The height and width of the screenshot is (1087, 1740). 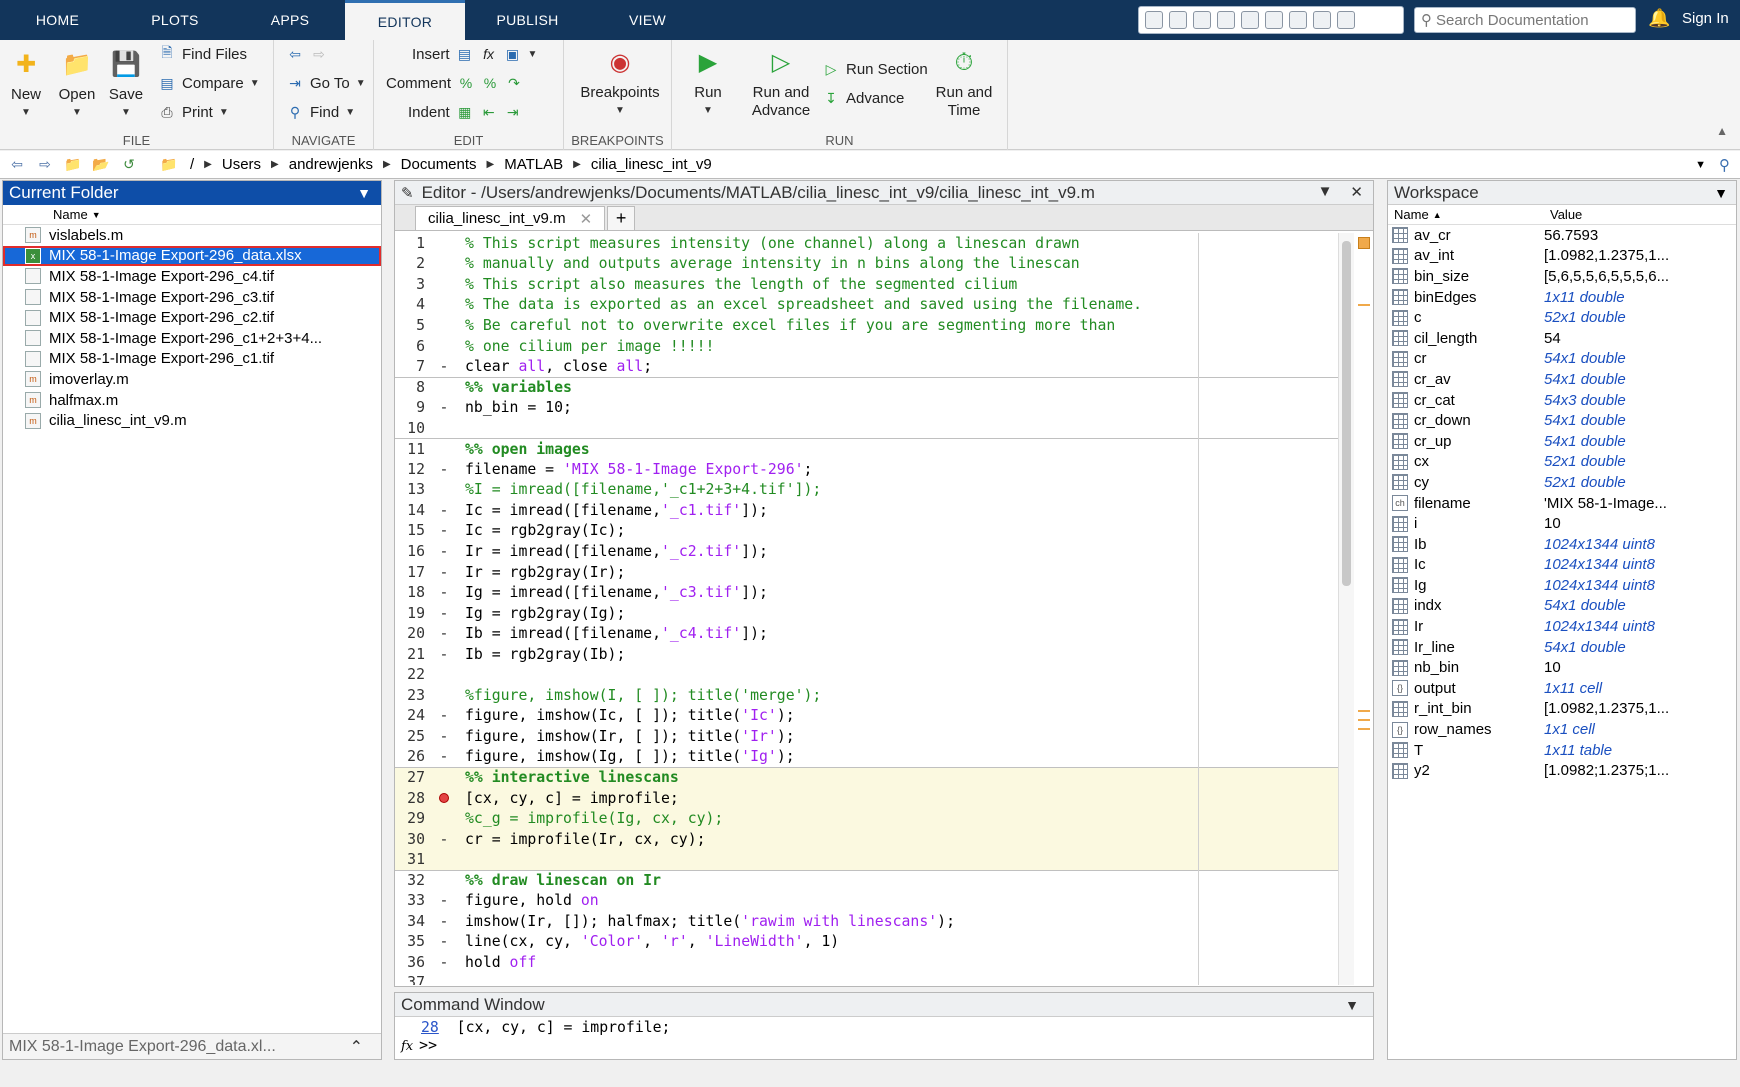 I want to click on line-number: 4, so click(x=410, y=304).